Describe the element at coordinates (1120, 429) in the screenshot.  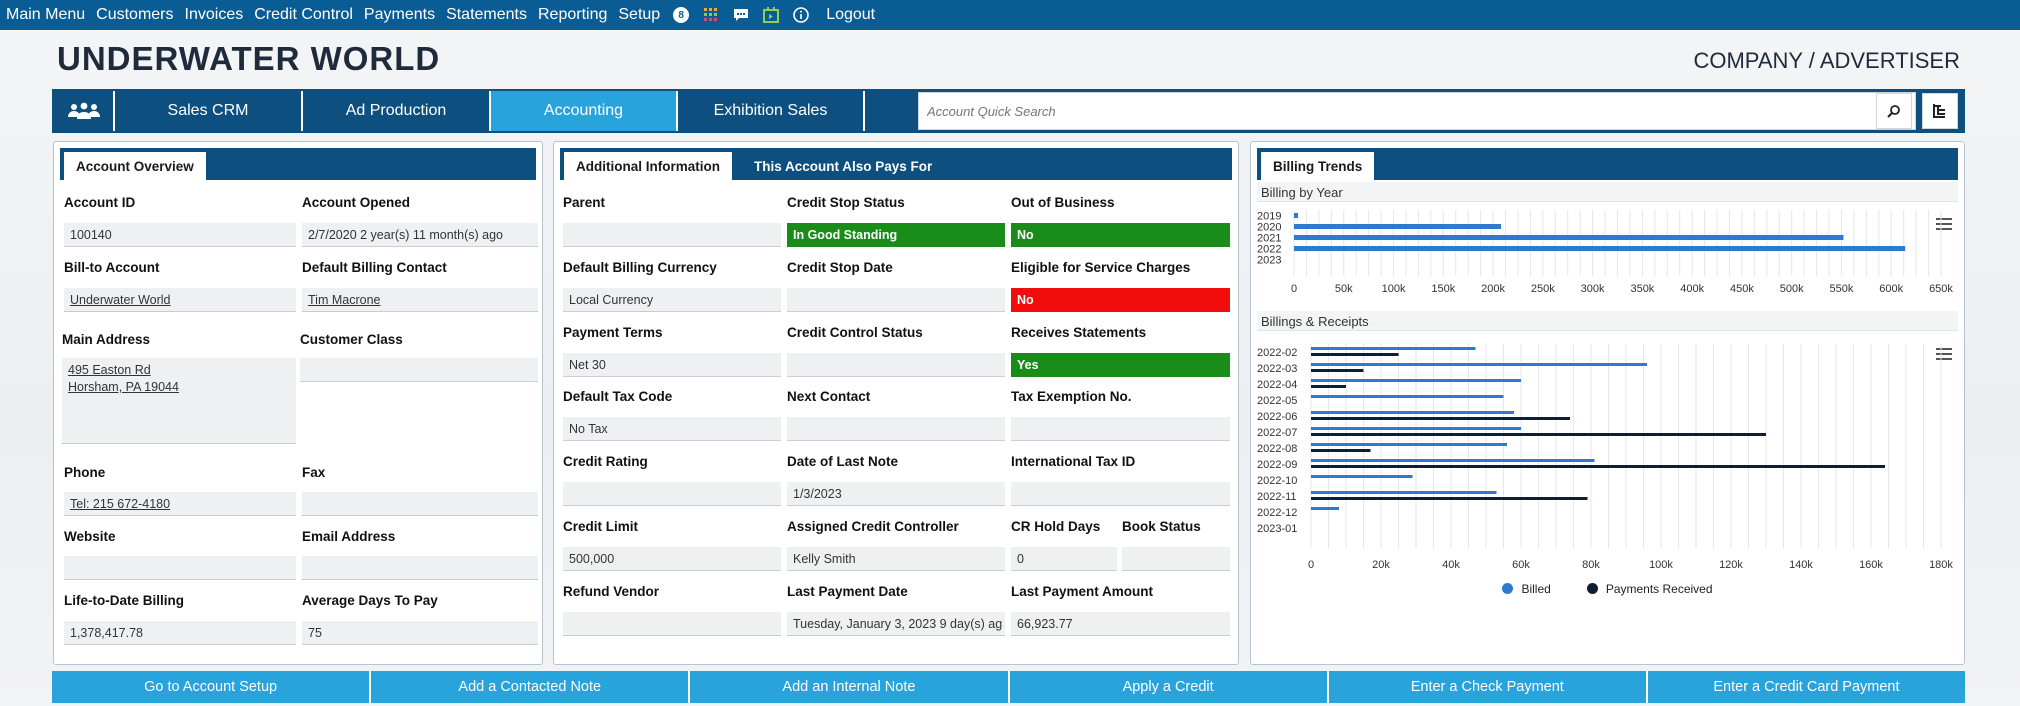
I see `tax-exemption-field` at that location.